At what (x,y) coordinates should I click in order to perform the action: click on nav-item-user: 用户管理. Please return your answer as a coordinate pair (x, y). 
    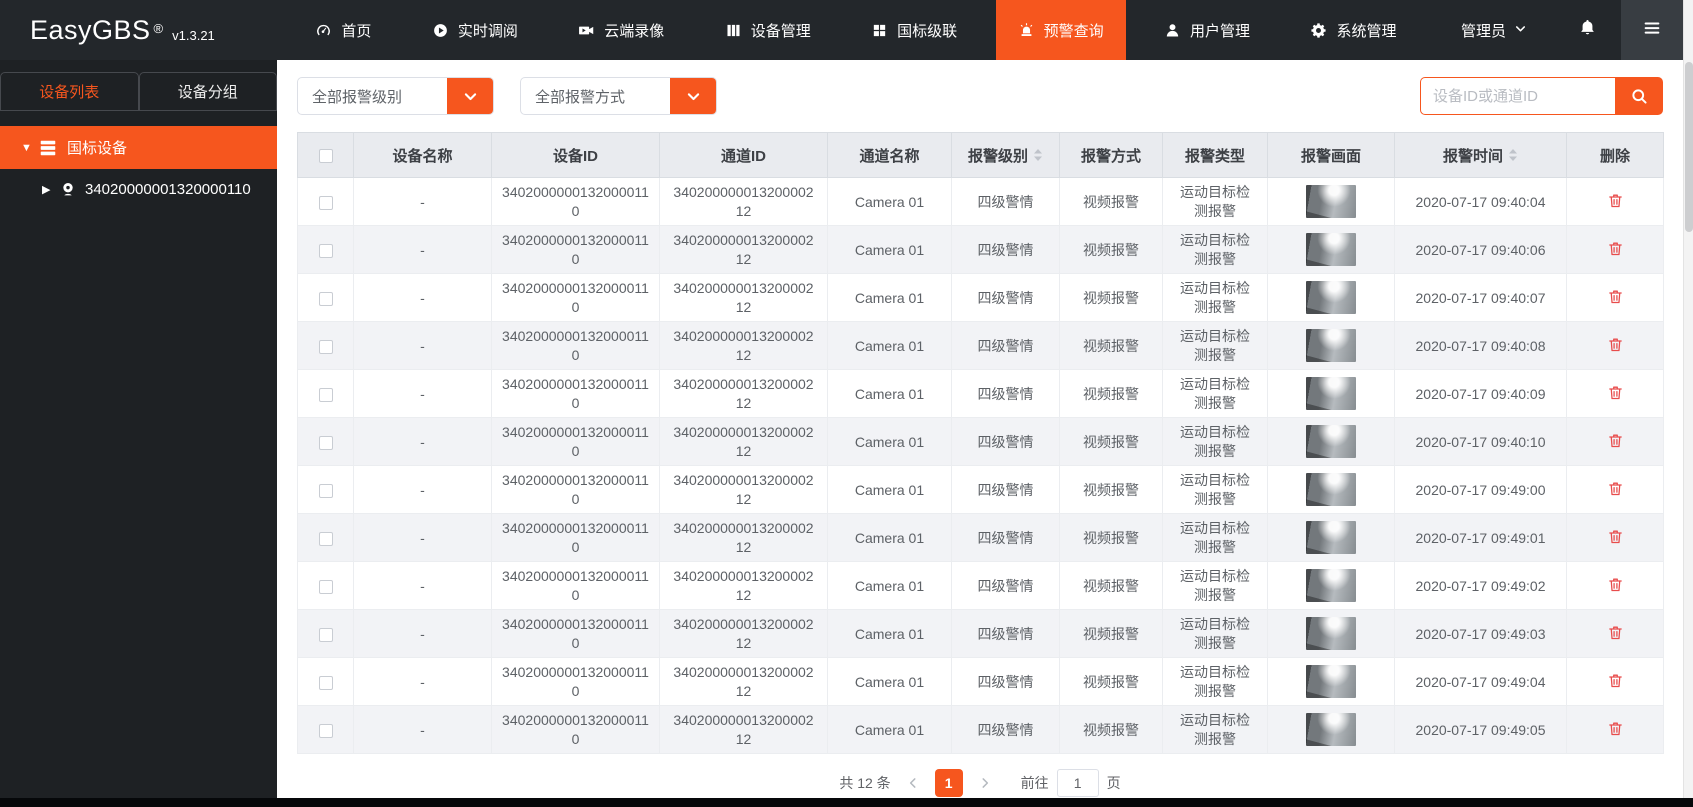
    Looking at the image, I should click on (1207, 30).